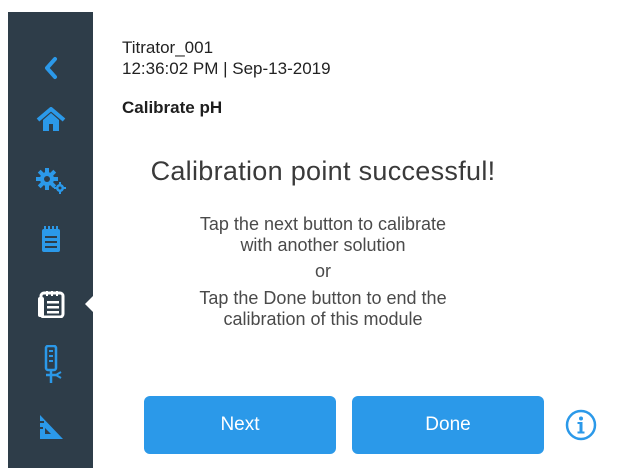  I want to click on ruler-triangle-icon, so click(51, 427).